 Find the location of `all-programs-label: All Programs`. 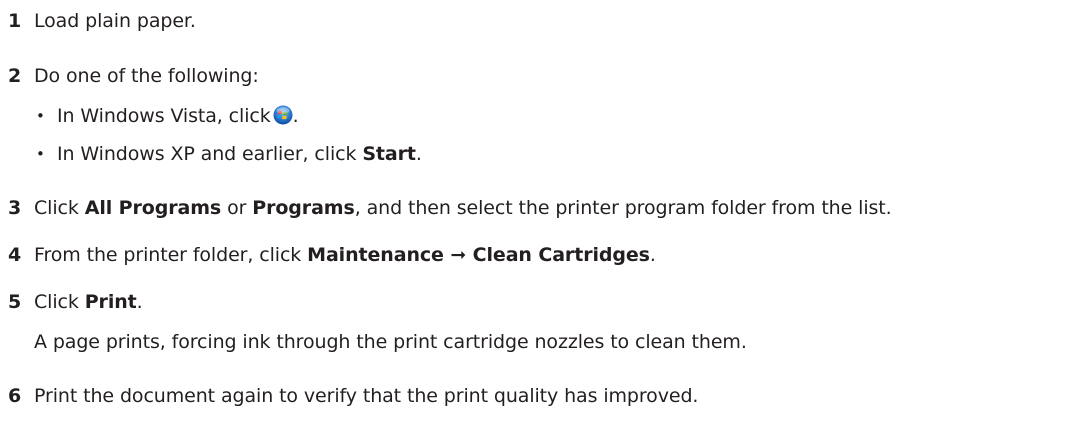

all-programs-label: All Programs is located at coordinates (153, 208).